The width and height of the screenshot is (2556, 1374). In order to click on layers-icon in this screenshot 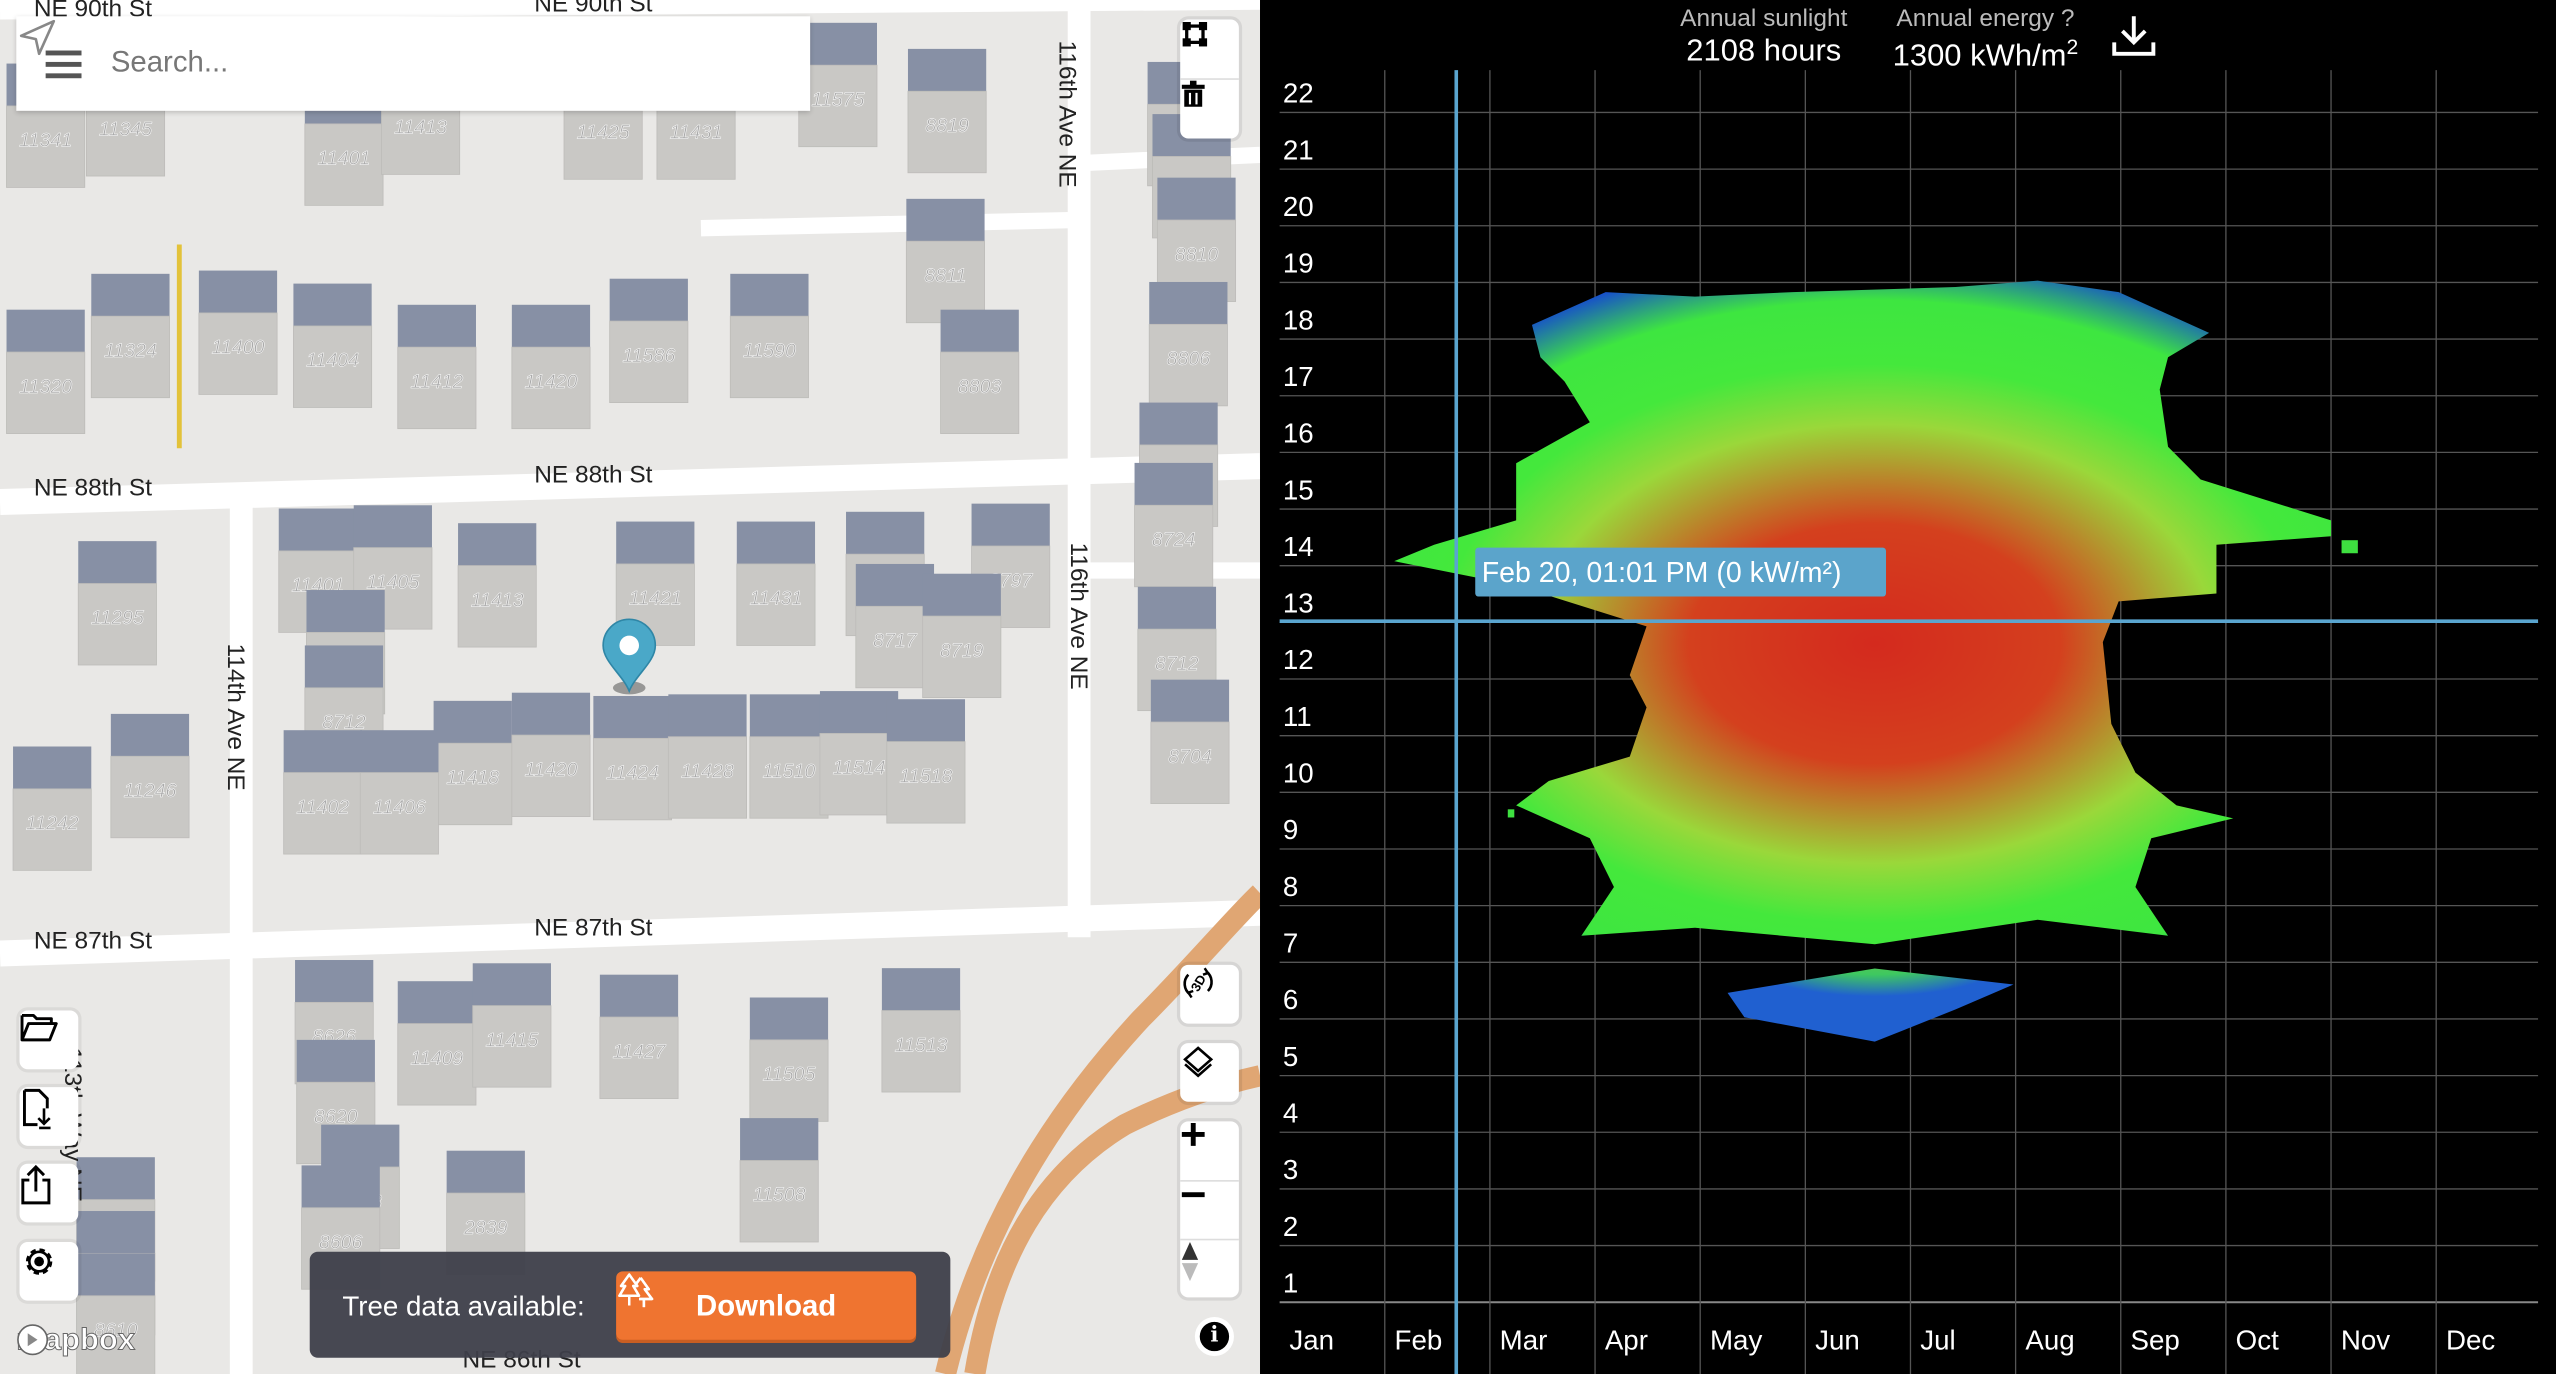, I will do `click(1209, 1072)`.